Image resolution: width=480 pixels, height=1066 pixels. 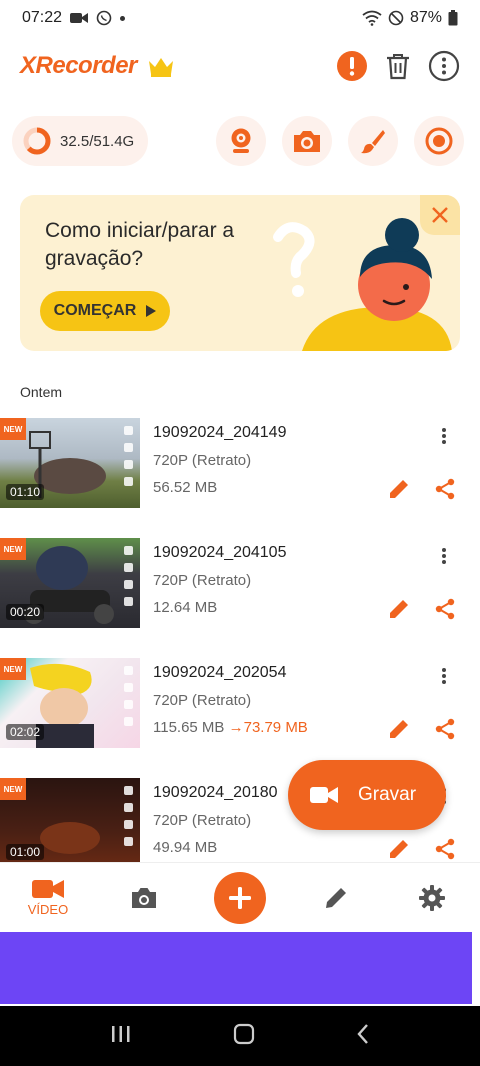 What do you see at coordinates (396, 18) in the screenshot?
I see `do-not-disturb-icon` at bounding box center [396, 18].